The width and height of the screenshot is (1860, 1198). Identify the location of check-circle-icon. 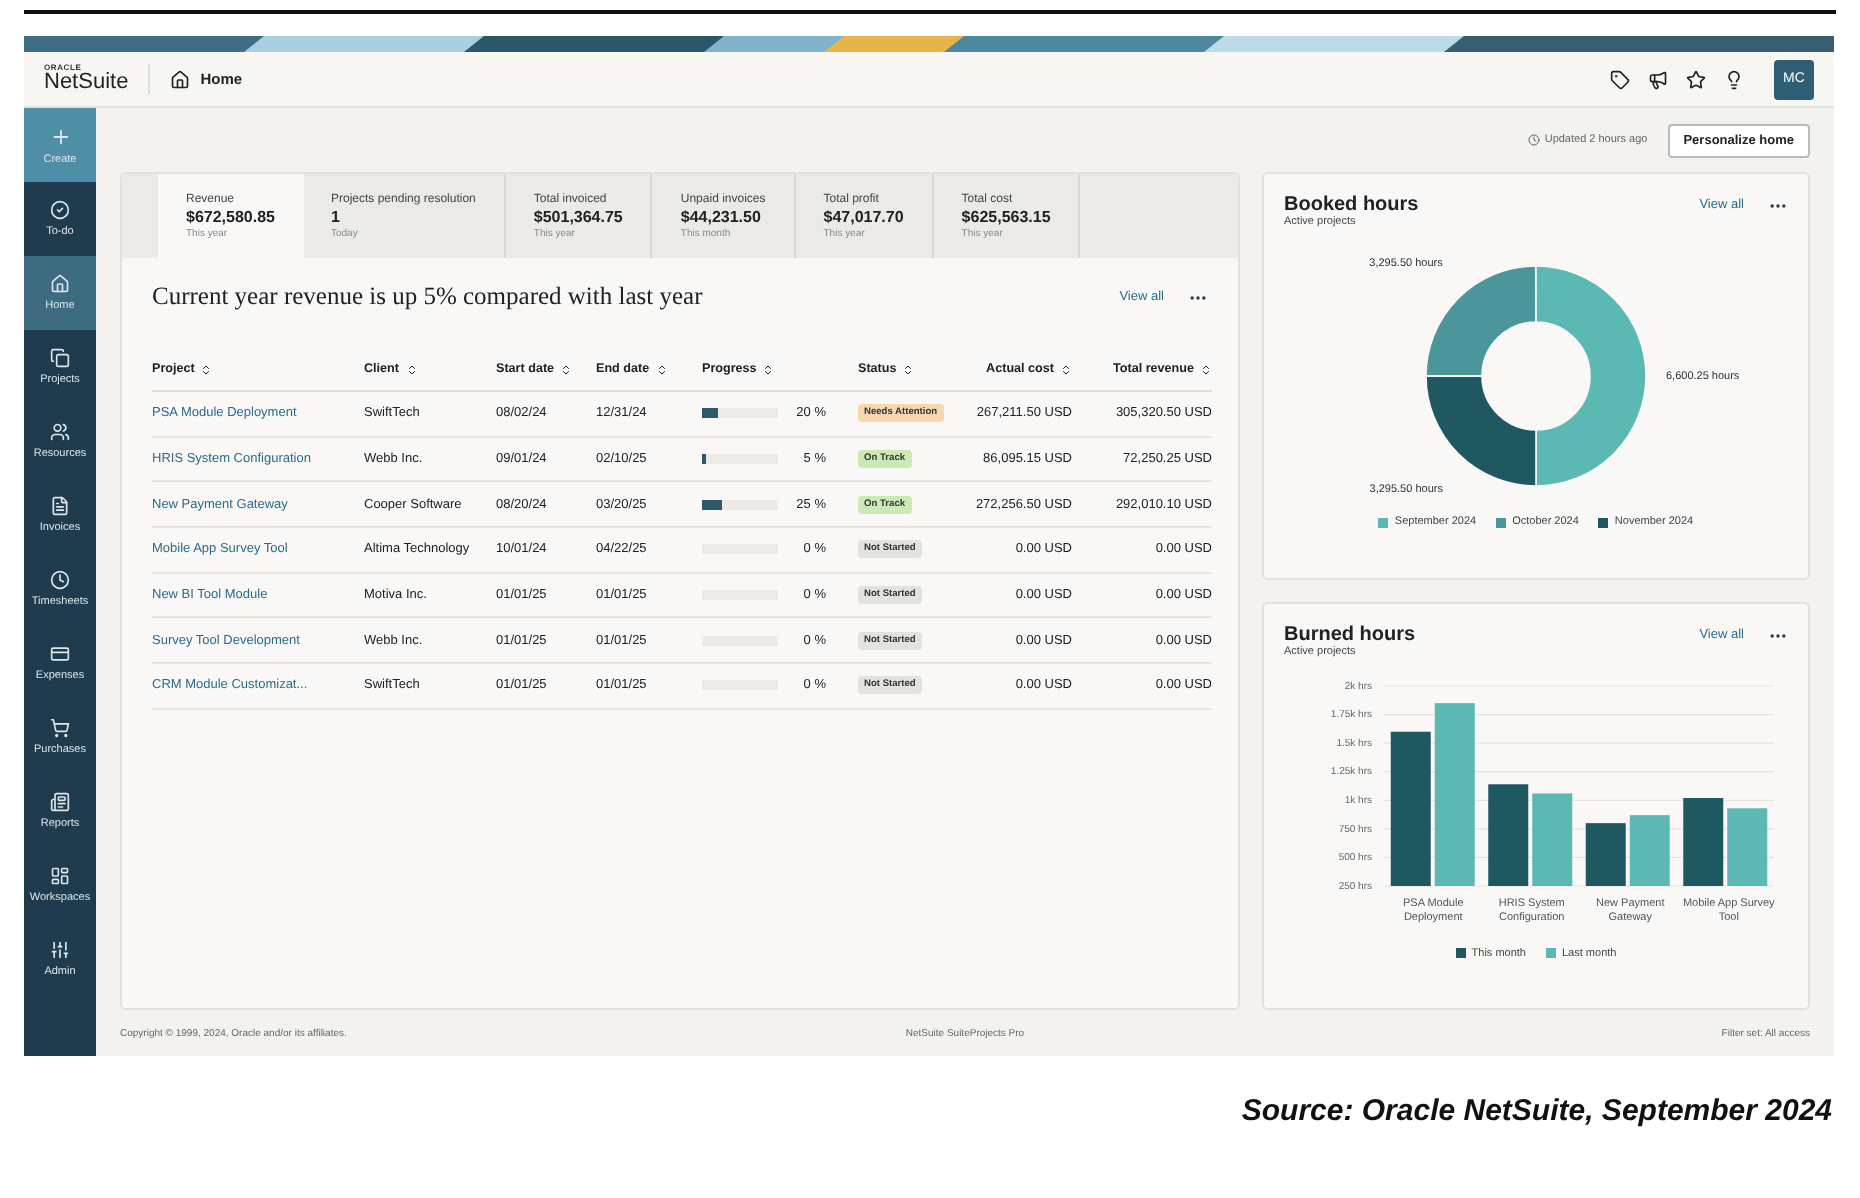
(60, 210).